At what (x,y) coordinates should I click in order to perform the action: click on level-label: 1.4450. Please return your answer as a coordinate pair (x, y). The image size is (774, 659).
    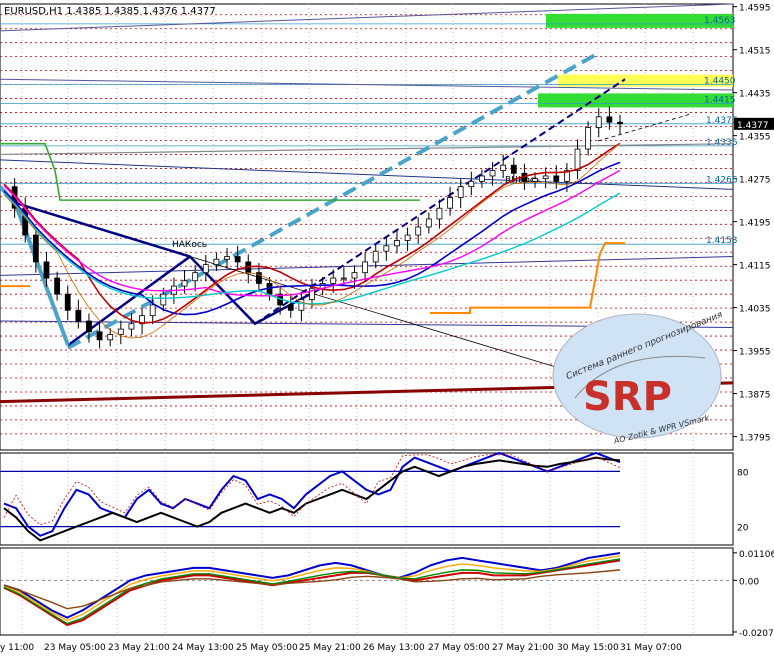
    Looking at the image, I should click on (720, 82).